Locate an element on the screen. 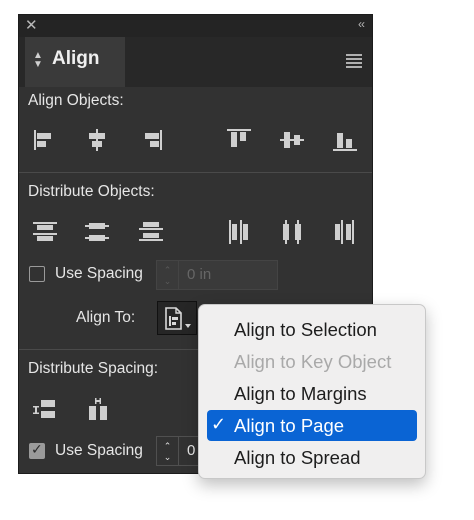 This screenshot has width=474, height=520. close-icon: ✕ is located at coordinates (31, 25).